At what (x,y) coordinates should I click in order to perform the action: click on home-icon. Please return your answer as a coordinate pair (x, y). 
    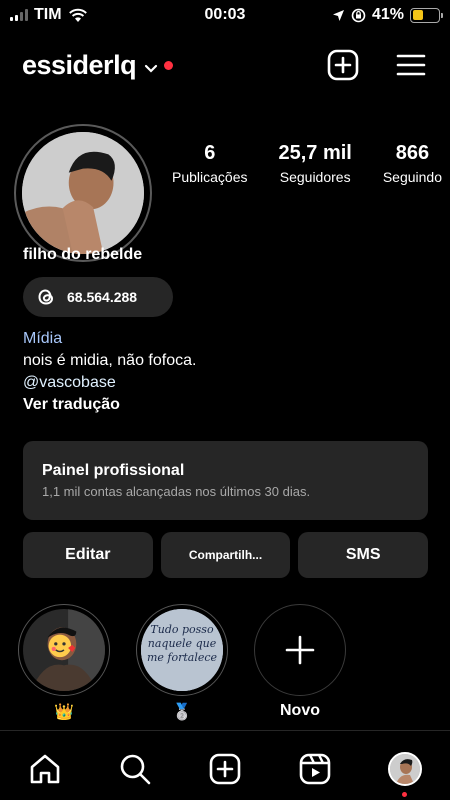
    Looking at the image, I should click on (45, 769).